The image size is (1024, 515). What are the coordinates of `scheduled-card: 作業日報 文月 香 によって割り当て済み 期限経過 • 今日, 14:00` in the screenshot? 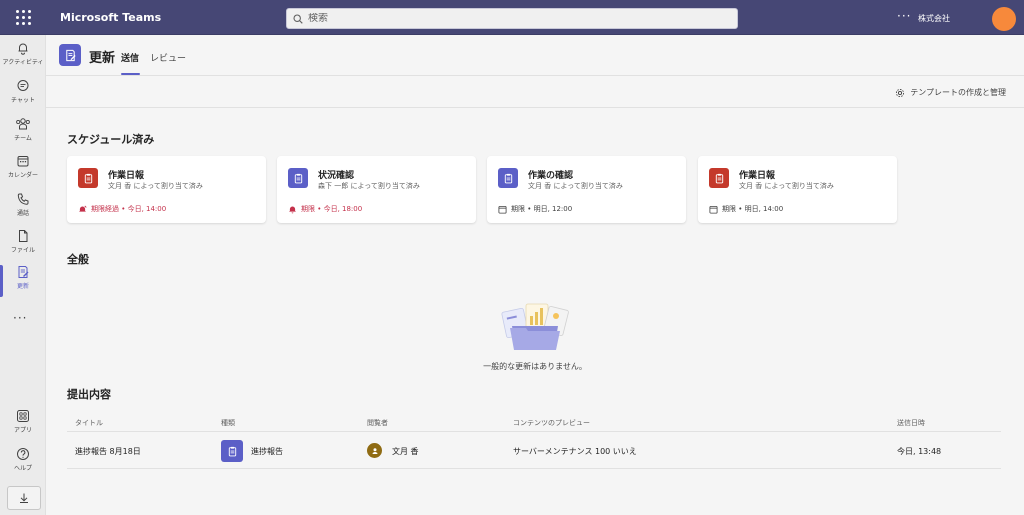 It's located at (166, 189).